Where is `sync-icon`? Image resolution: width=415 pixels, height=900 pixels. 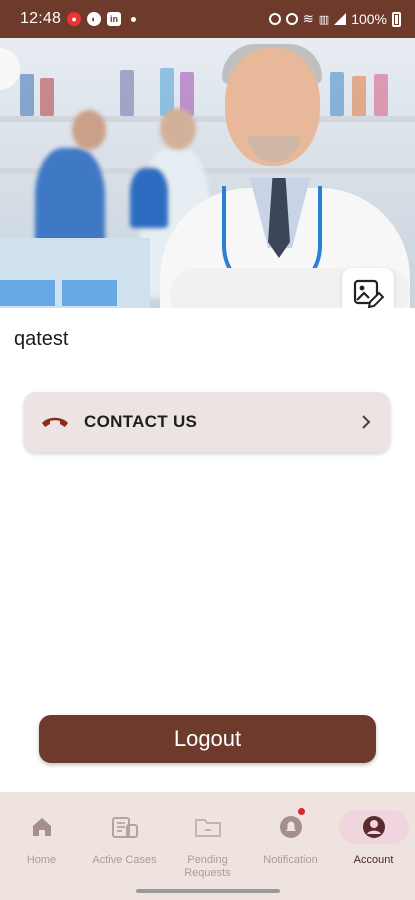
sync-icon is located at coordinates (291, 19).